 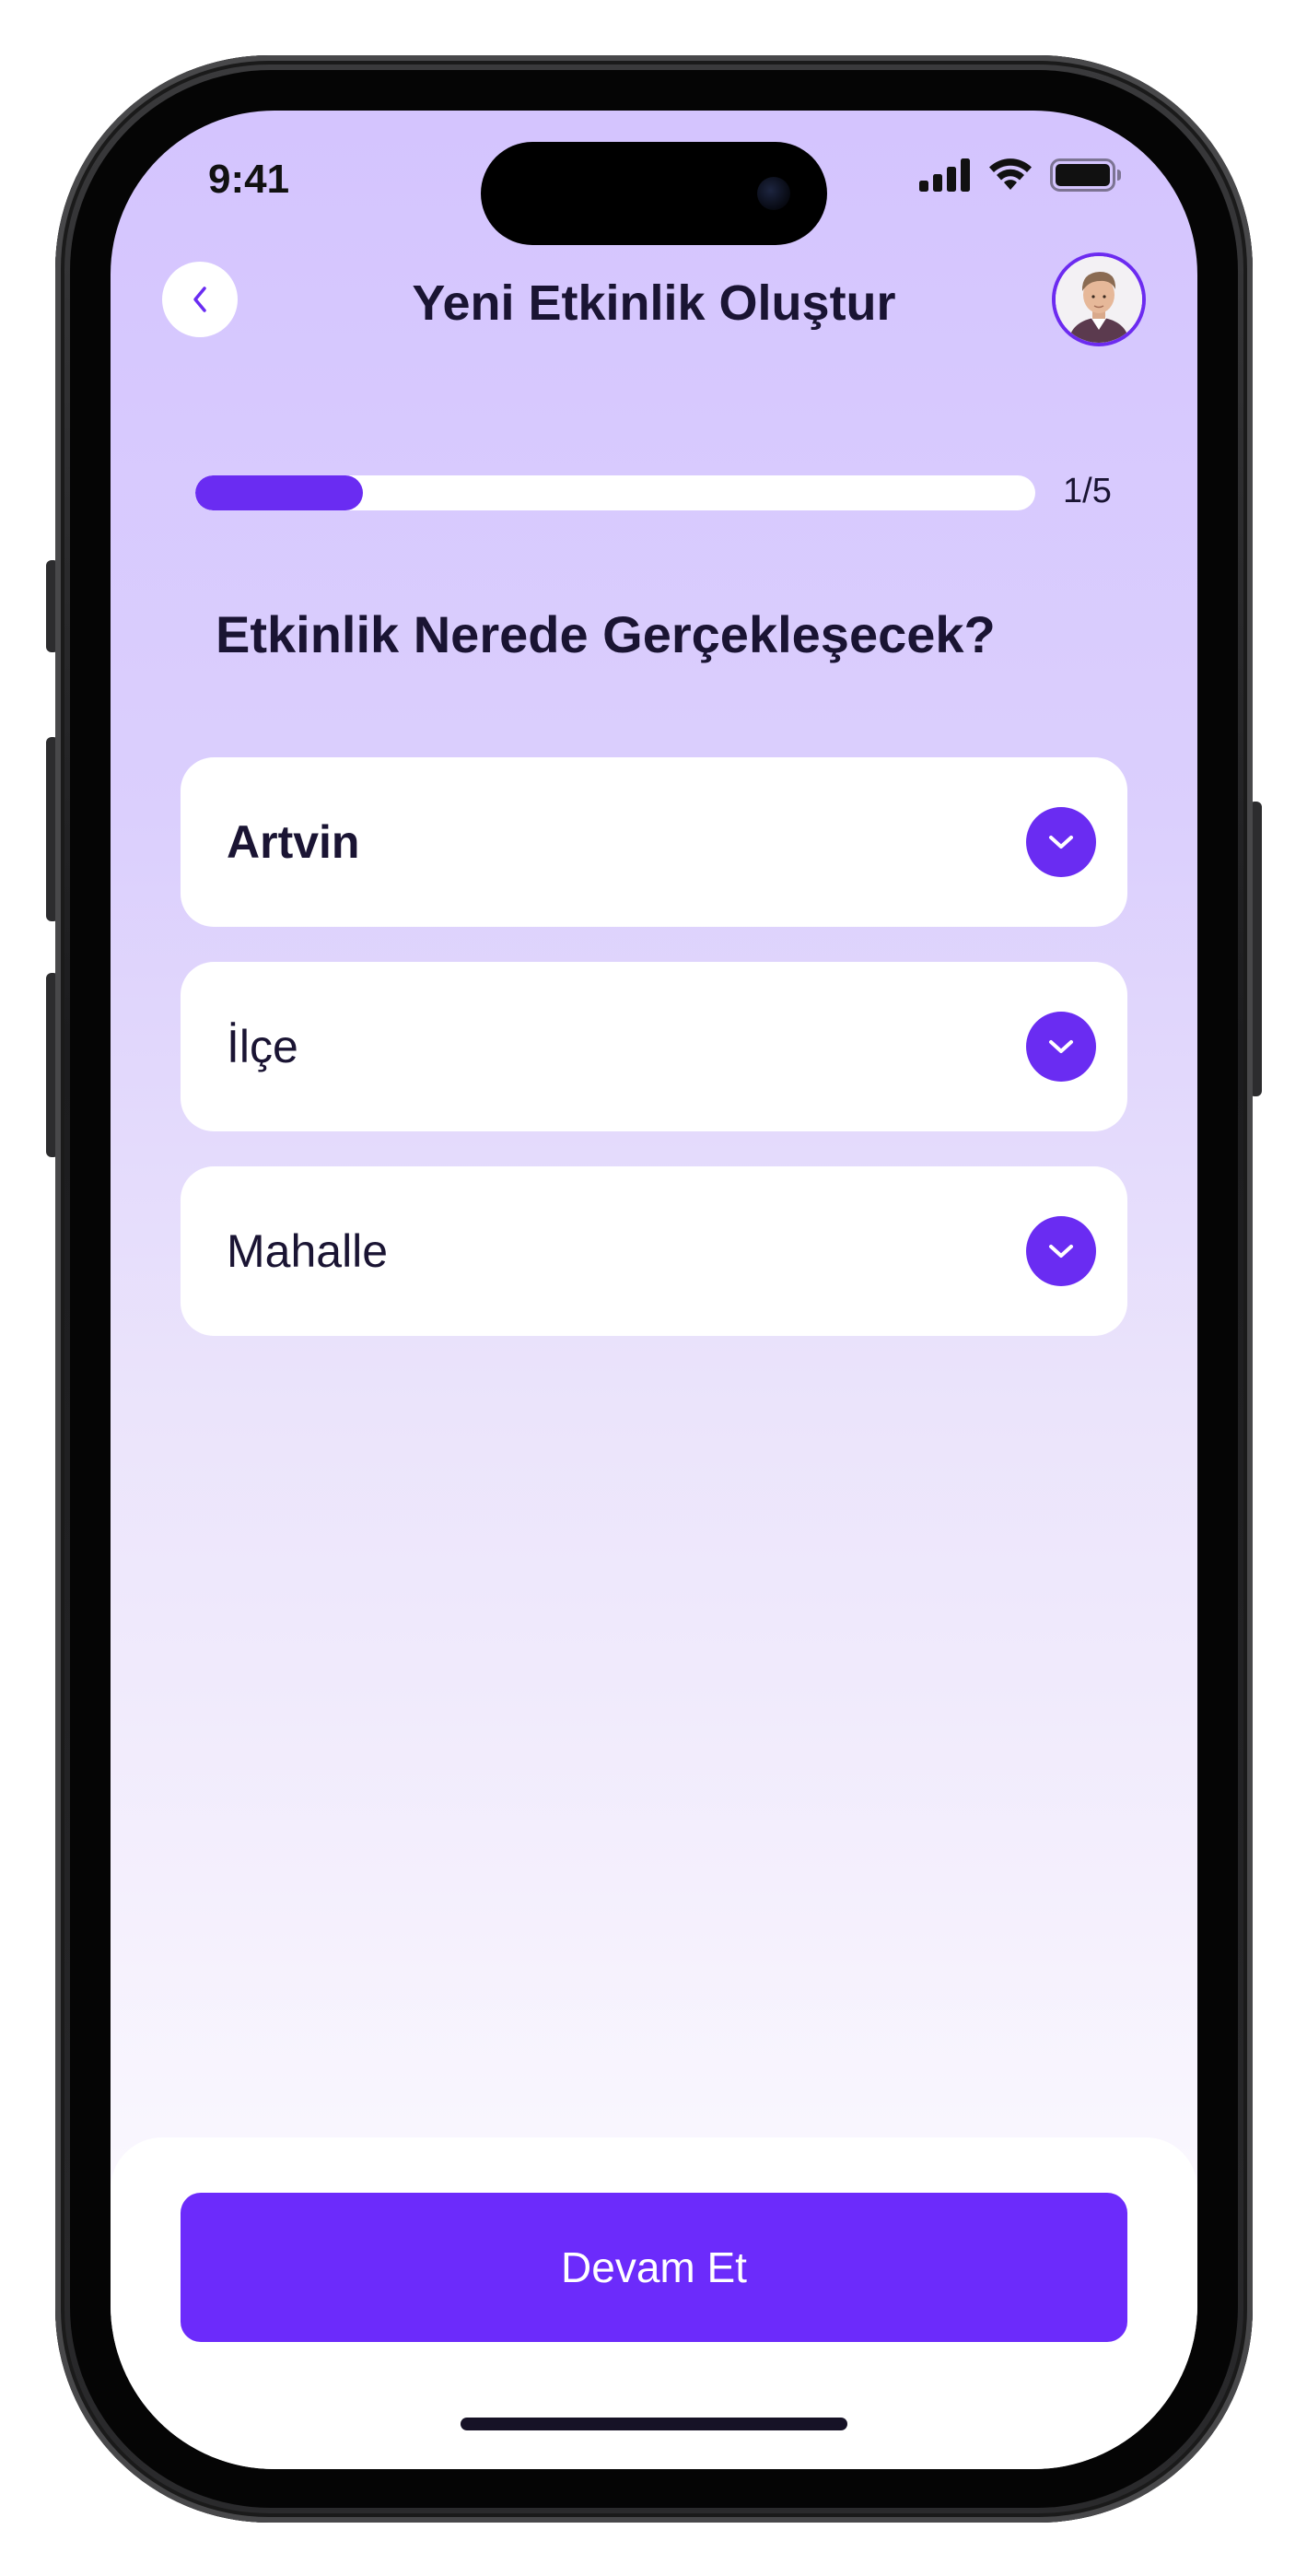 I want to click on progress-bar-fill, so click(x=280, y=493).